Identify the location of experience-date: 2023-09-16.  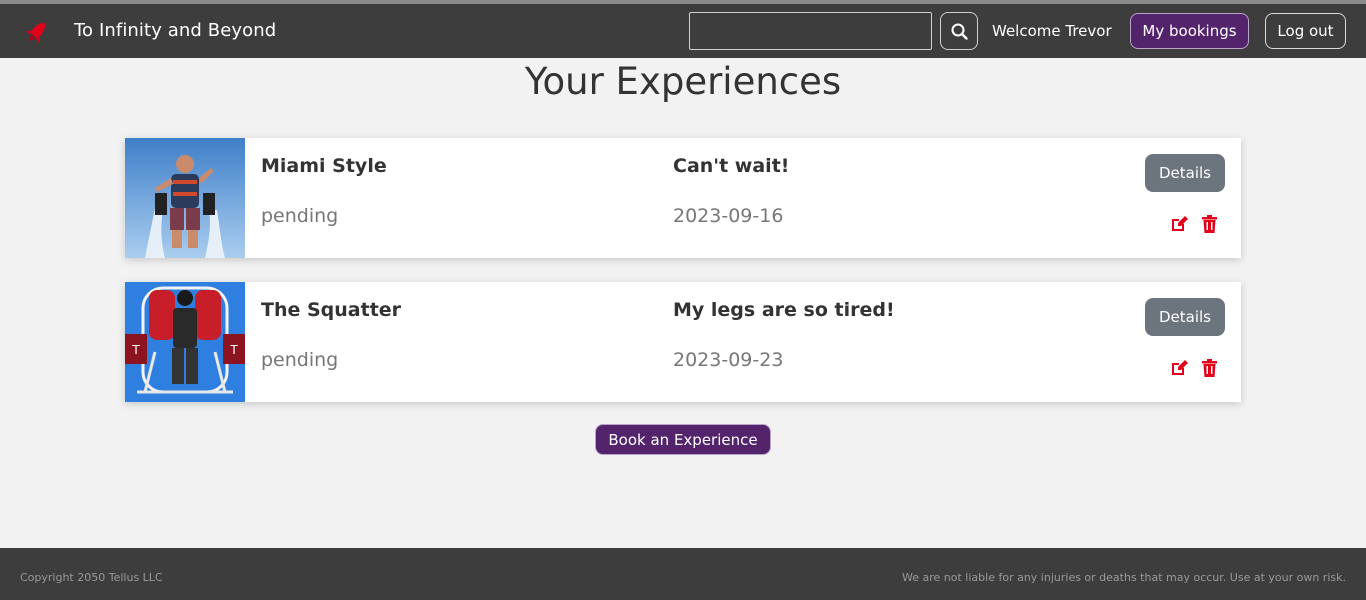
(728, 216).